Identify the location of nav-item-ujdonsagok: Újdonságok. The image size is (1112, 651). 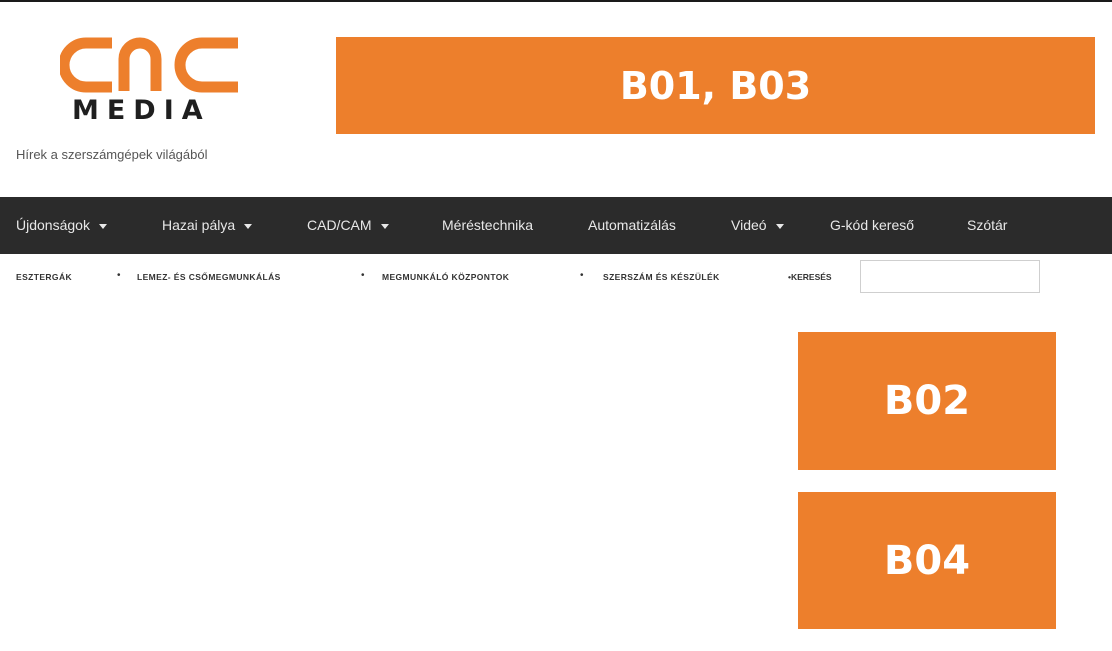
(61, 225).